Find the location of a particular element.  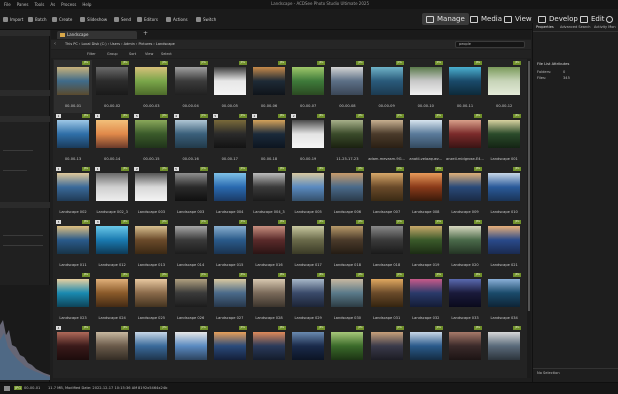

menu-help: Help is located at coordinates (86, 4).